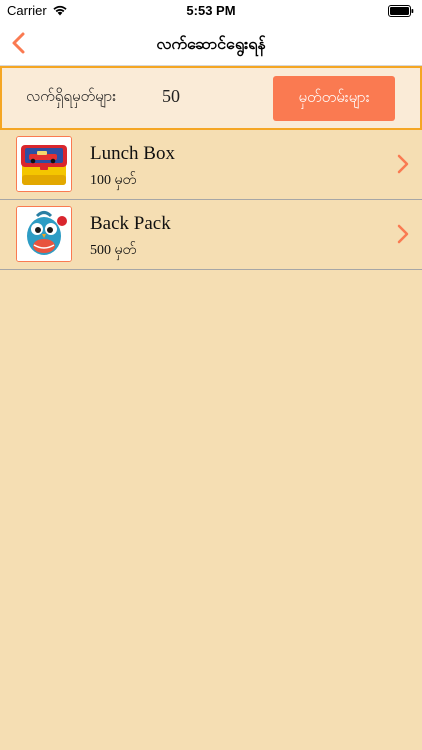 This screenshot has width=422, height=750. I want to click on back-button, so click(20, 43).